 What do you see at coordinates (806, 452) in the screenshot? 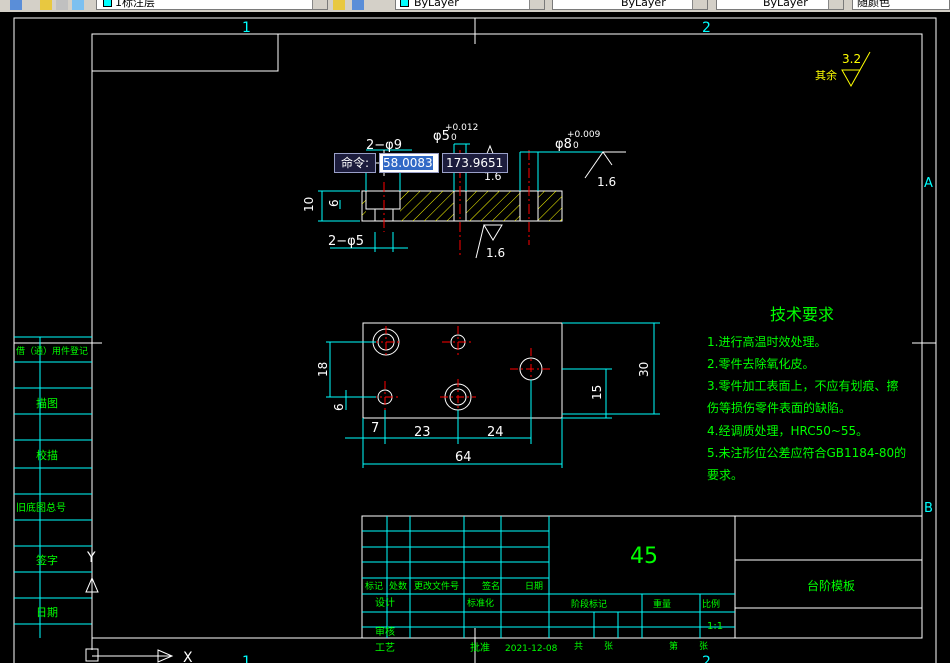
I see `tech-line-6: 5.未注形位公差应符合GB1184-80的` at bounding box center [806, 452].